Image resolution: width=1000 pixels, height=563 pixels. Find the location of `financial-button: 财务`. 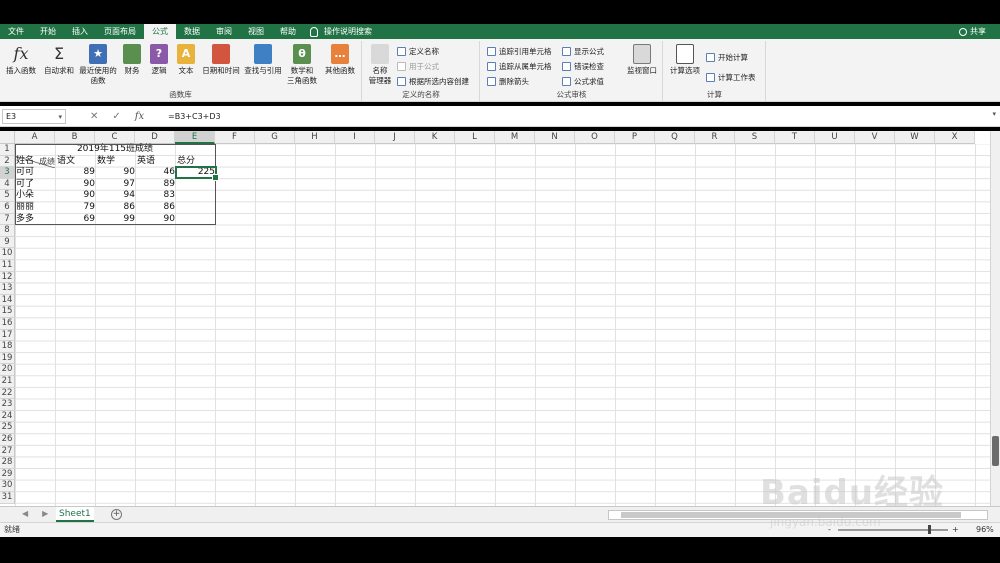

financial-button: 财务 is located at coordinates (132, 60).